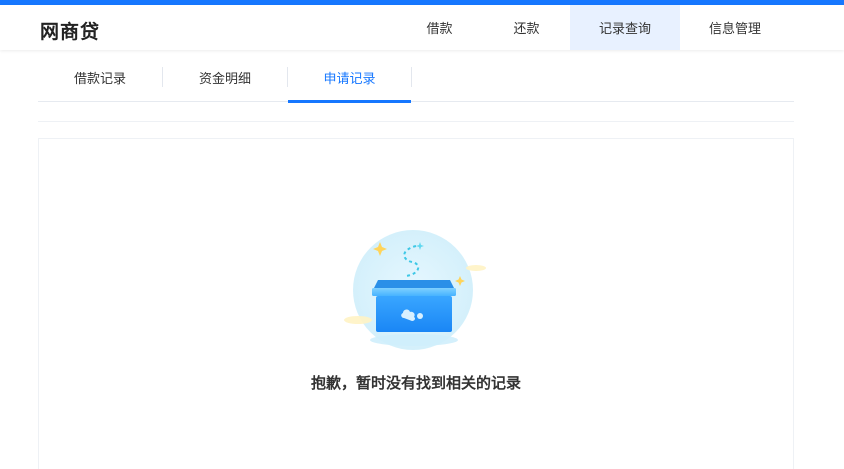  I want to click on nav-item-records: 记录查询, so click(625, 27).